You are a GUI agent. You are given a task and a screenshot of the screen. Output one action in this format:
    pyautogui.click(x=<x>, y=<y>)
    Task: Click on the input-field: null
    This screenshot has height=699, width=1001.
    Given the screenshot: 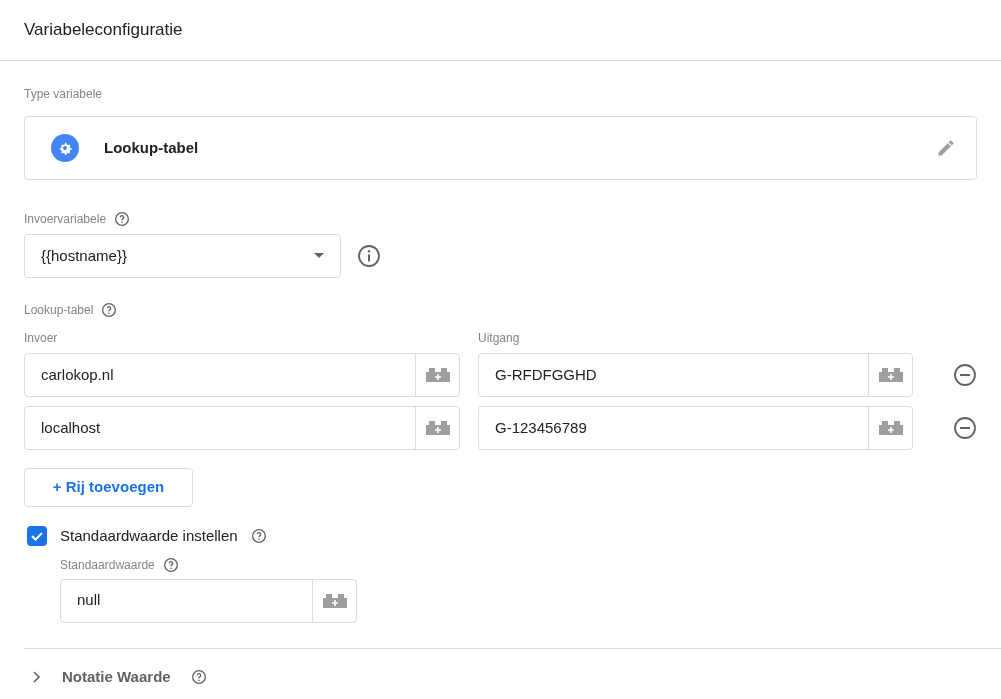 What is the action you would take?
    pyautogui.click(x=208, y=600)
    